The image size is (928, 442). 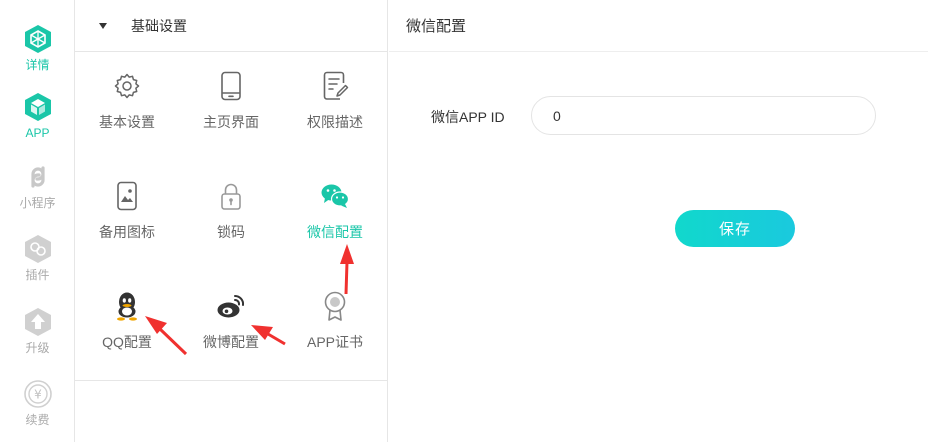 What do you see at coordinates (335, 306) in the screenshot?
I see `certificate-icon` at bounding box center [335, 306].